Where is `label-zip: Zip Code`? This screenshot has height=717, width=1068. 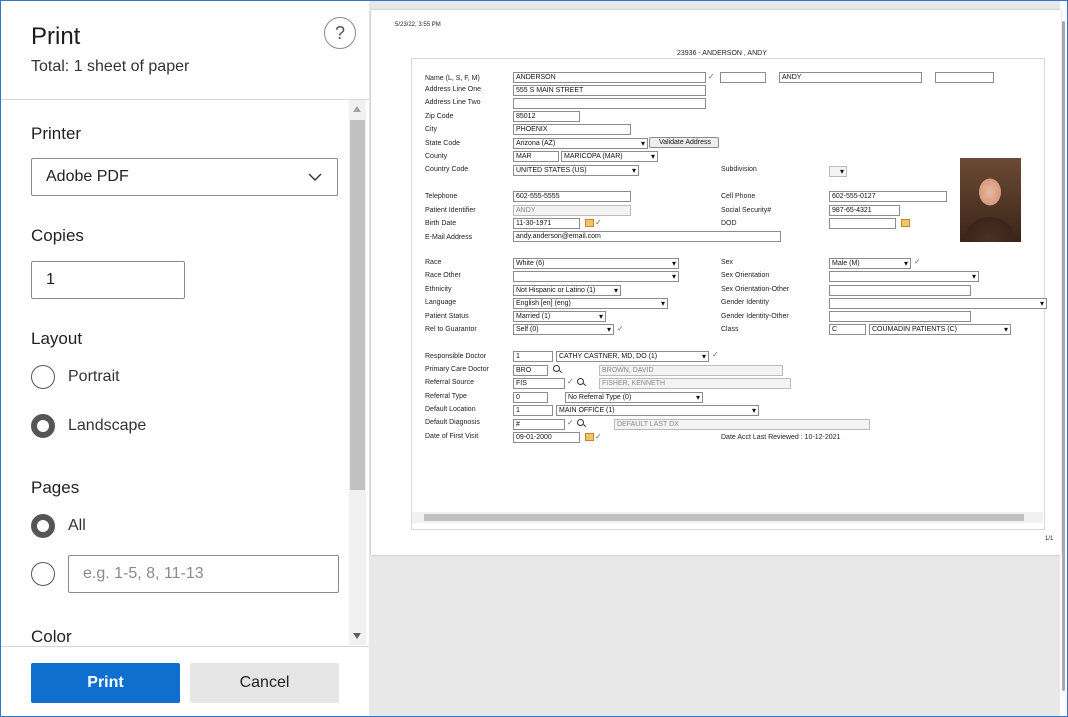 label-zip: Zip Code is located at coordinates (439, 116).